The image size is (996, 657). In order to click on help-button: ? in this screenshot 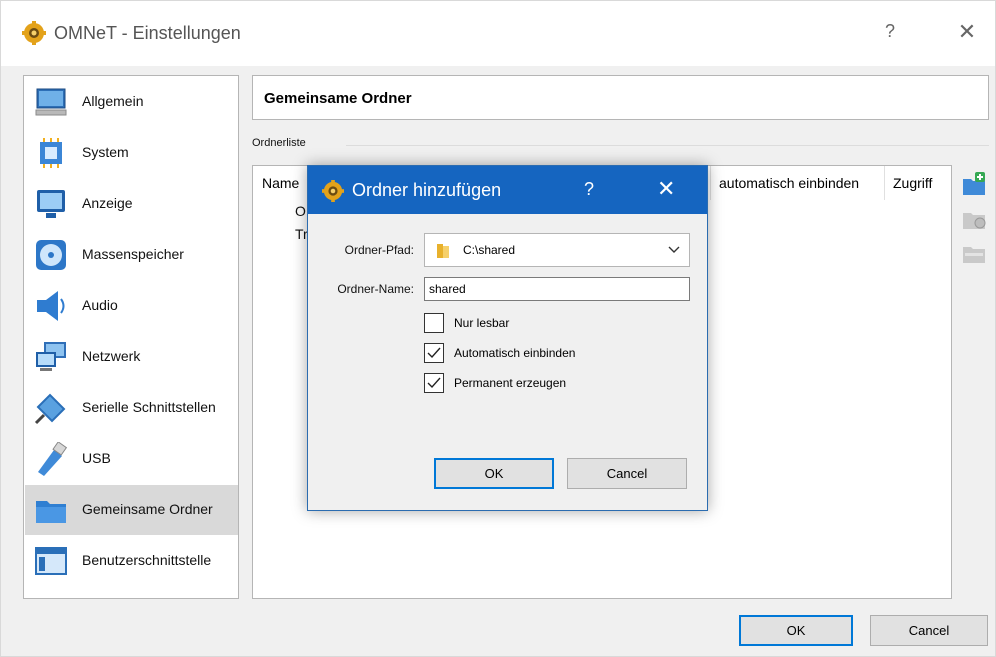, I will do `click(890, 33)`.